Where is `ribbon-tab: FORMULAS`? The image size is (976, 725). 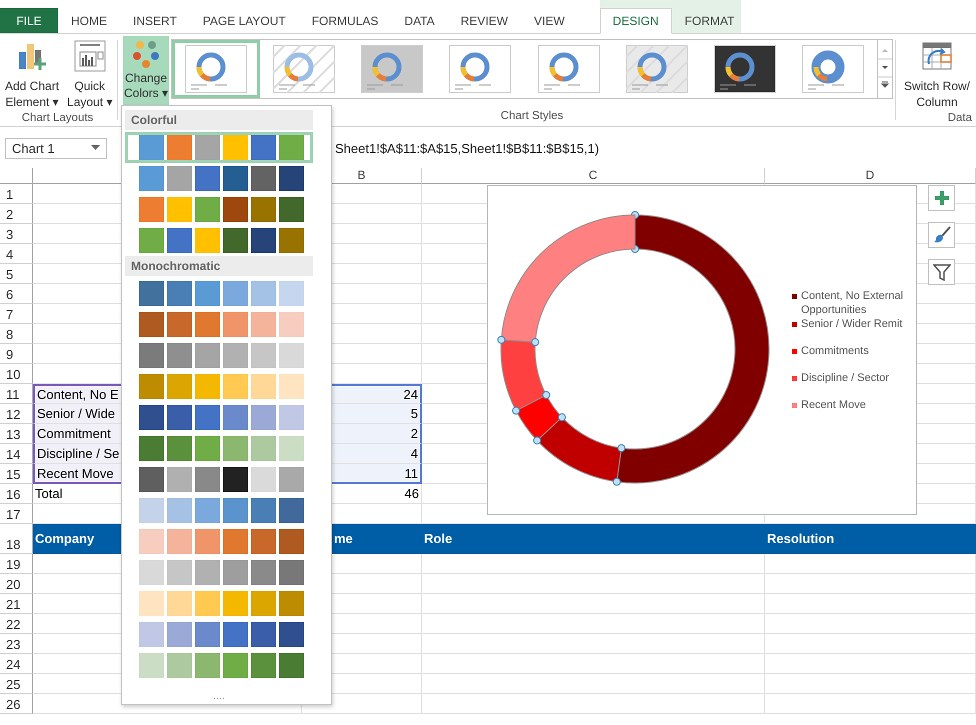 ribbon-tab: FORMULAS is located at coordinates (345, 20).